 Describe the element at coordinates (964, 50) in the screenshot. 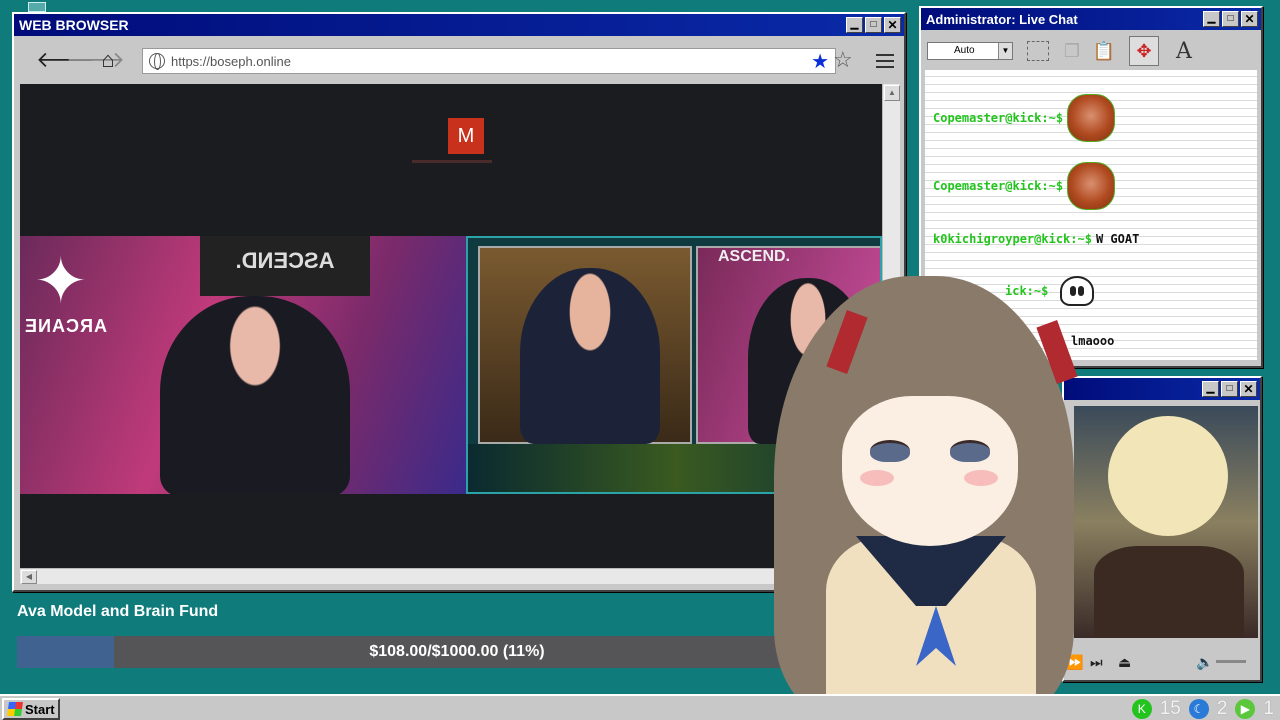

I see `zoom-value: Auto` at that location.